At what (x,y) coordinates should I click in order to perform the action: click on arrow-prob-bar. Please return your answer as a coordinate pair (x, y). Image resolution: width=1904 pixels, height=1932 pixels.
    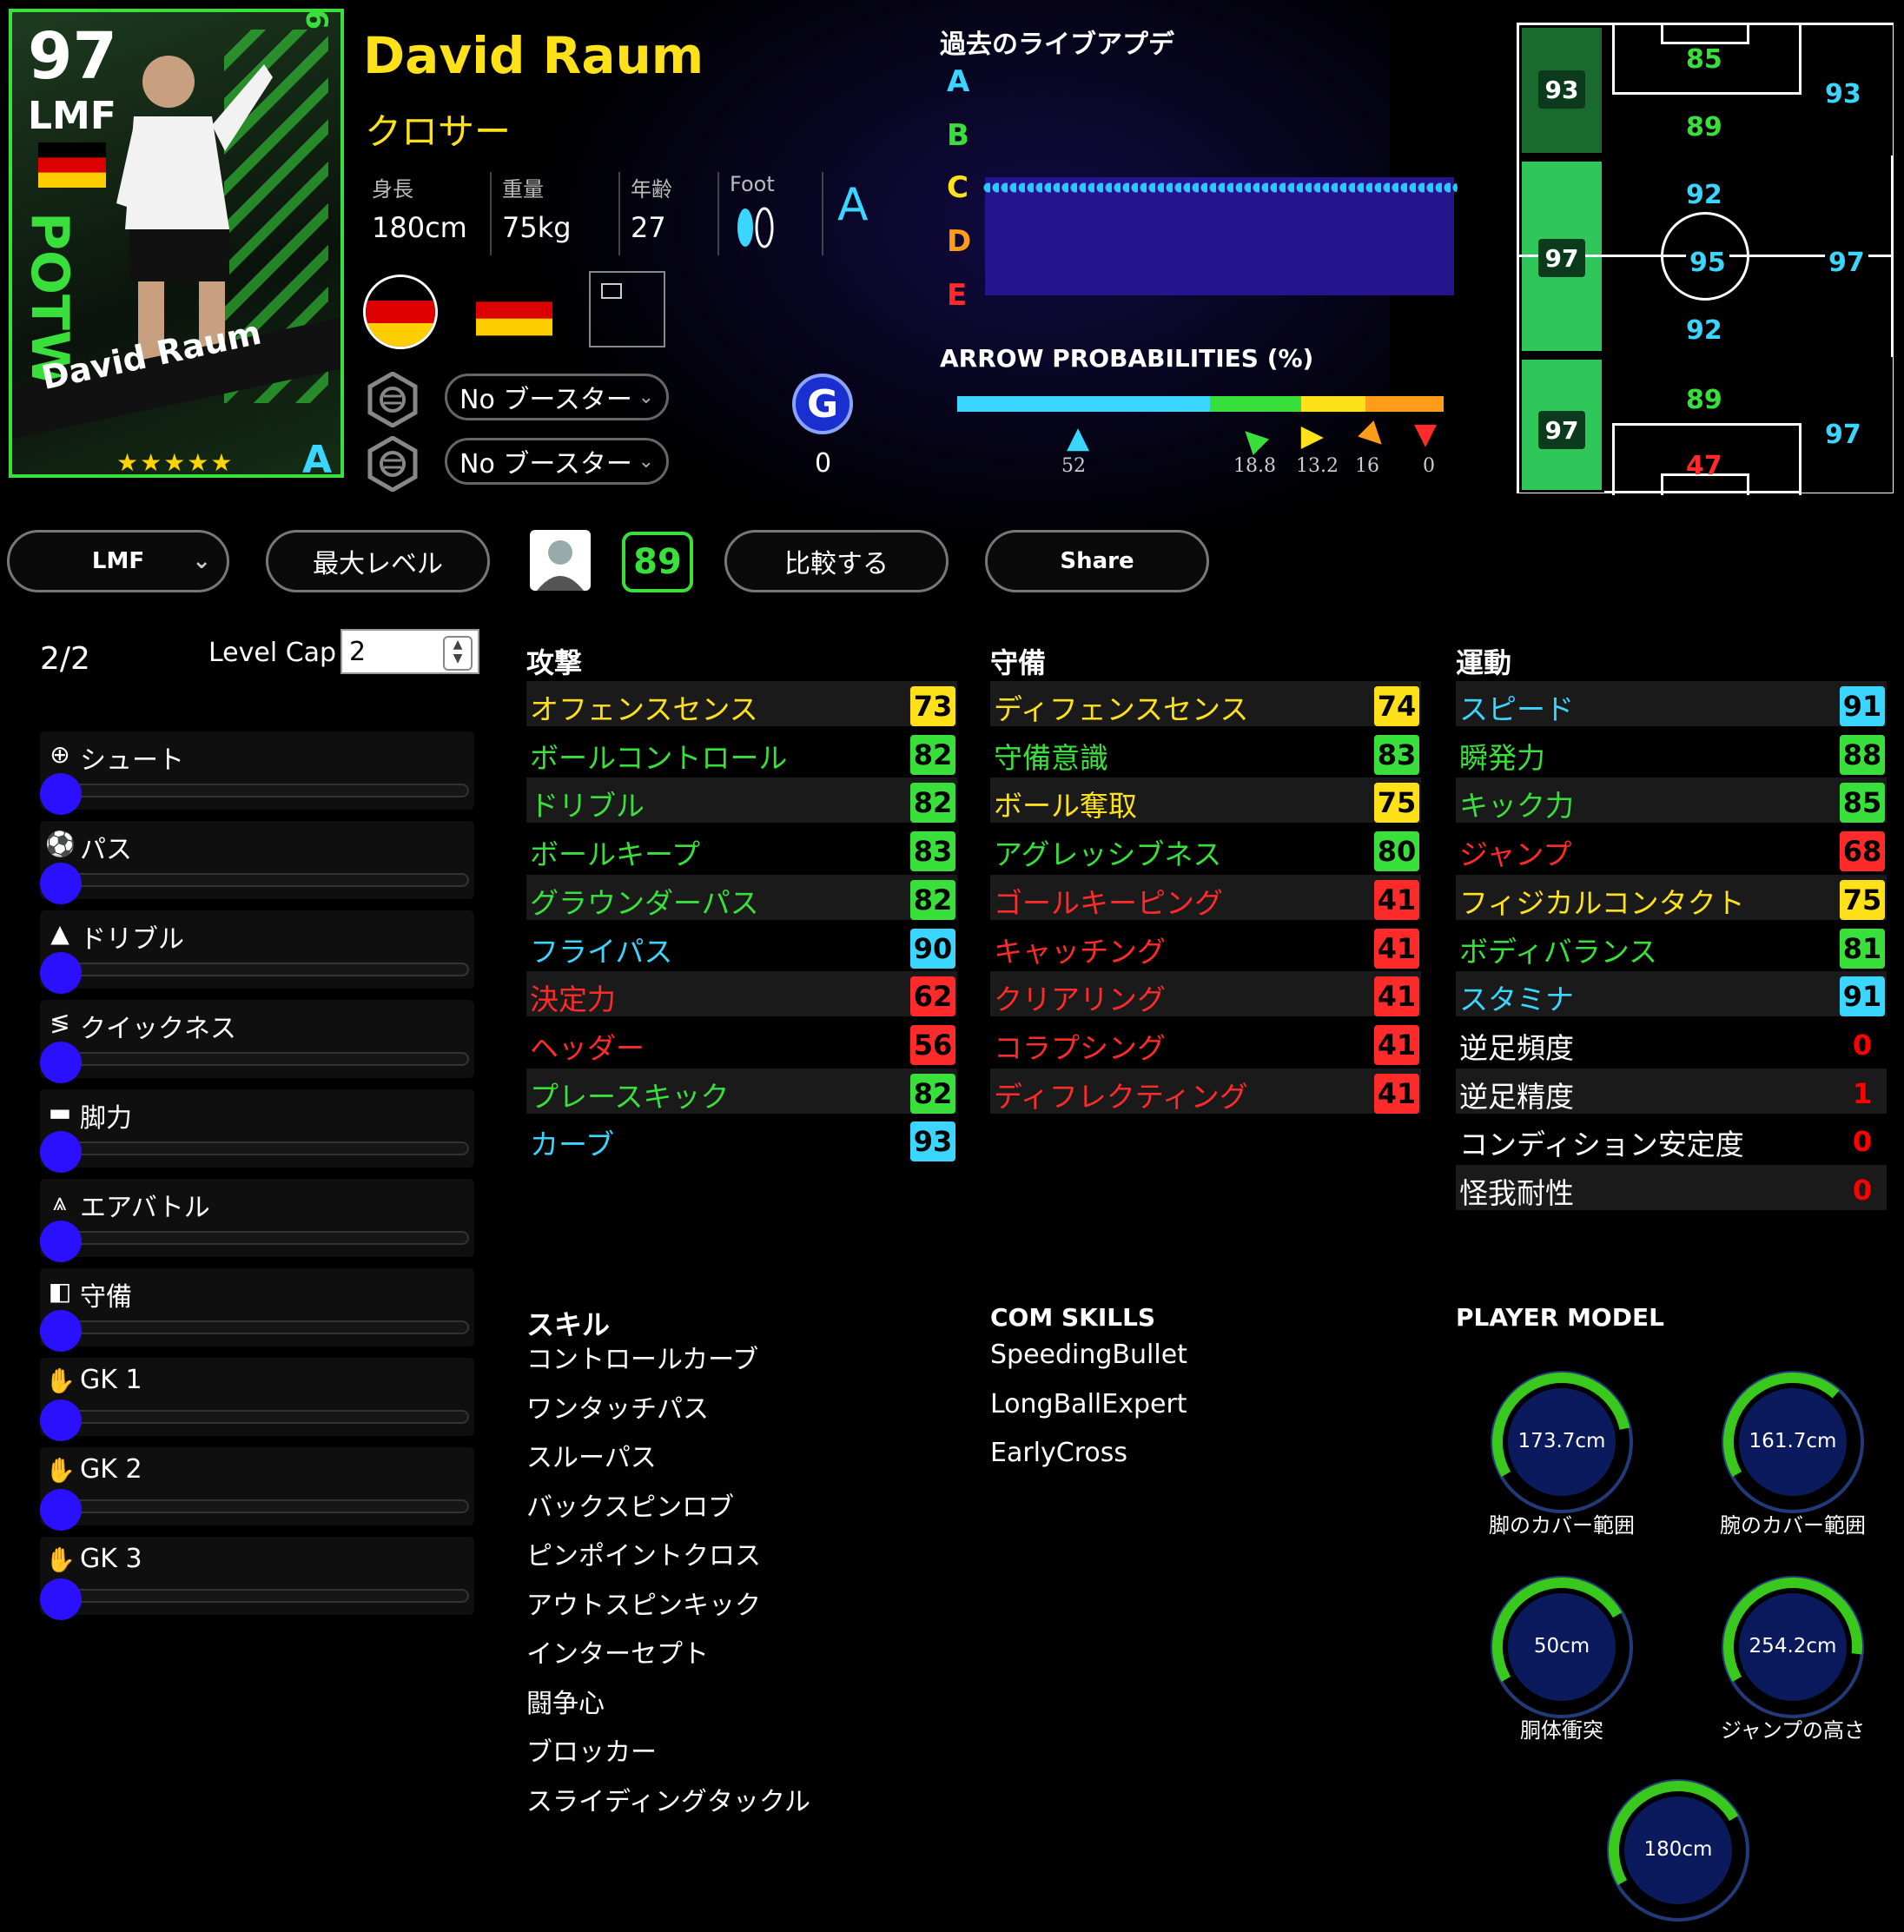
    Looking at the image, I should click on (1200, 404).